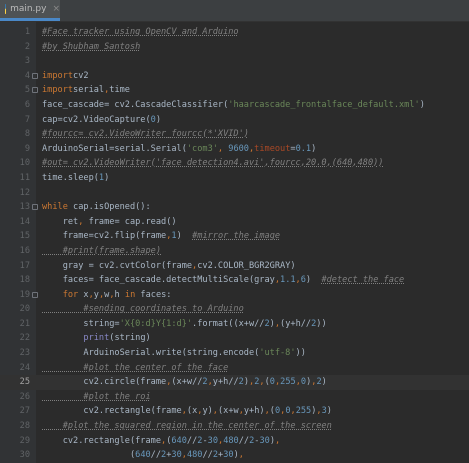 This screenshot has height=463, width=469. Describe the element at coordinates (27, 119) in the screenshot. I see `line-number: 7` at that location.